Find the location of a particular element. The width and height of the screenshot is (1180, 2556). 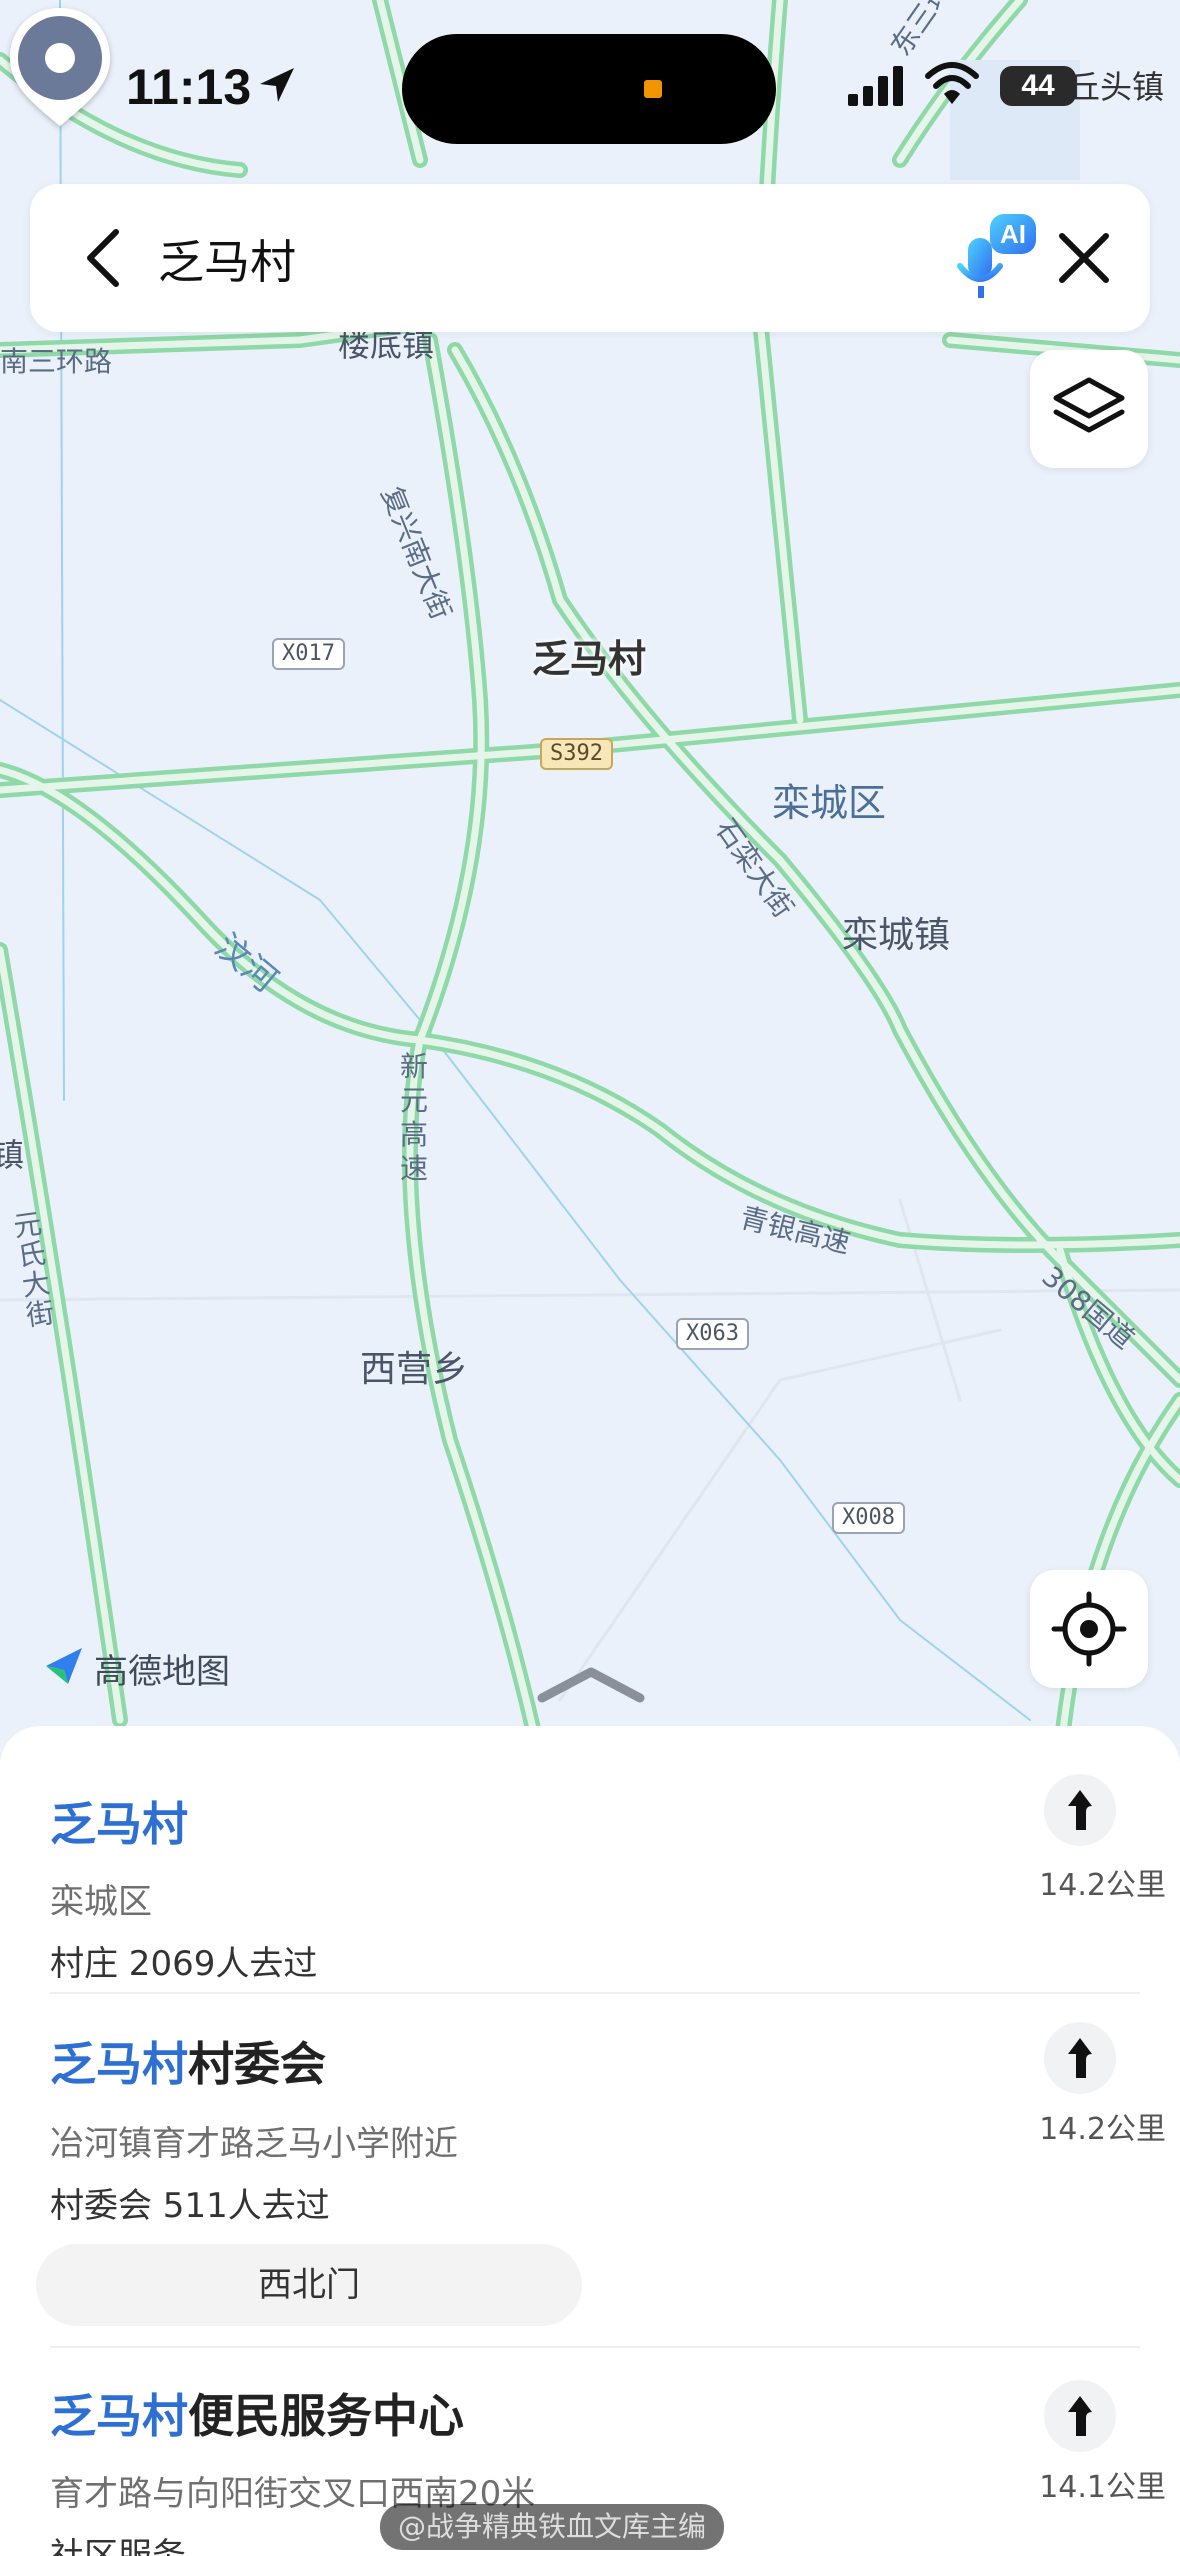

back-icon is located at coordinates (106, 258).